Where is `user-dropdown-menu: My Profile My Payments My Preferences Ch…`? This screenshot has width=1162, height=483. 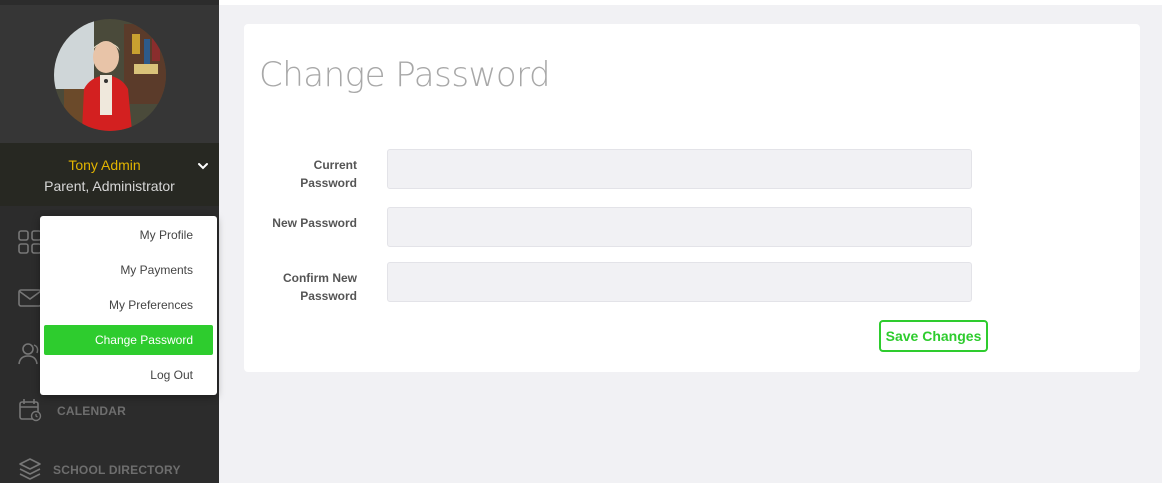 user-dropdown-menu: My Profile My Payments My Preferences Ch… is located at coordinates (128, 305).